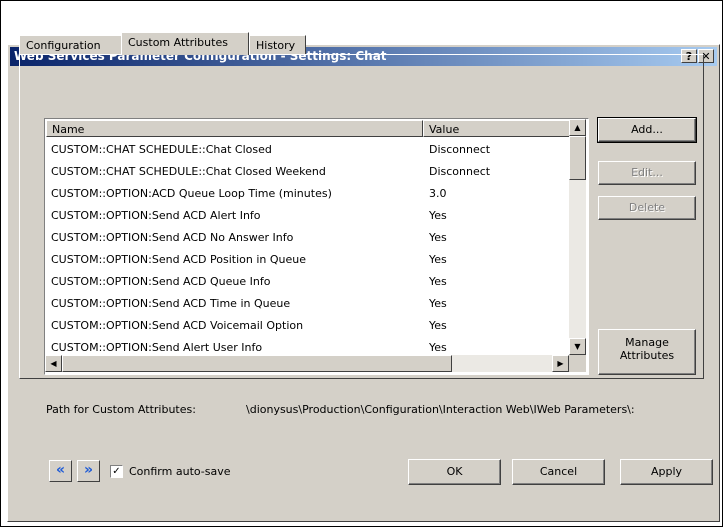 The image size is (723, 527). What do you see at coordinates (666, 472) in the screenshot?
I see `apply-button: Apply` at bounding box center [666, 472].